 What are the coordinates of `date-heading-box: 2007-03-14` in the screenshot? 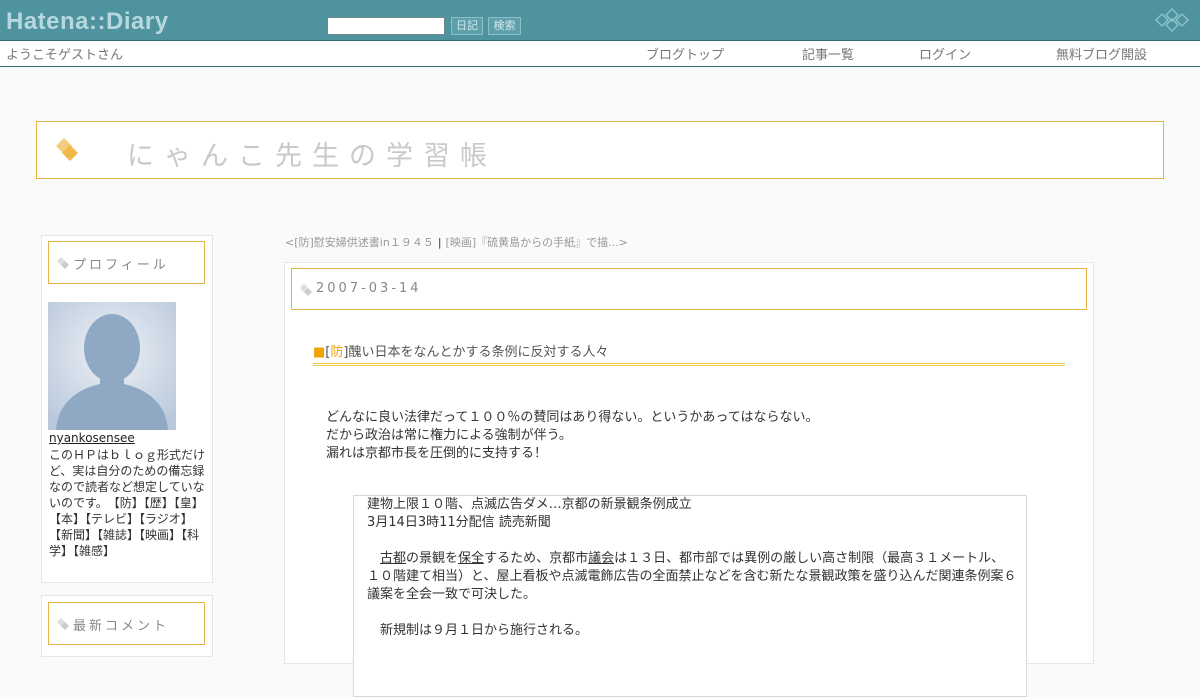 It's located at (689, 289).